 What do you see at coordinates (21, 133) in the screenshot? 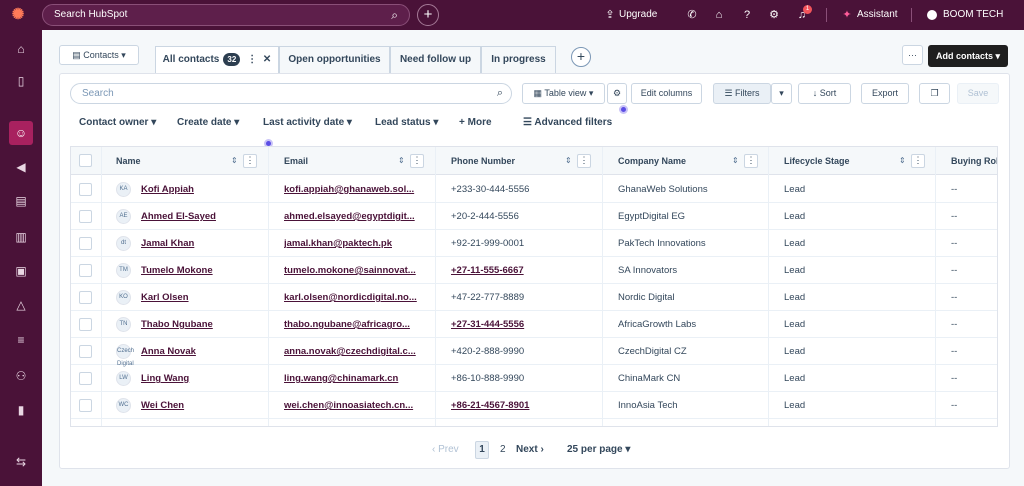
I see `contacts-icon: ☺` at bounding box center [21, 133].